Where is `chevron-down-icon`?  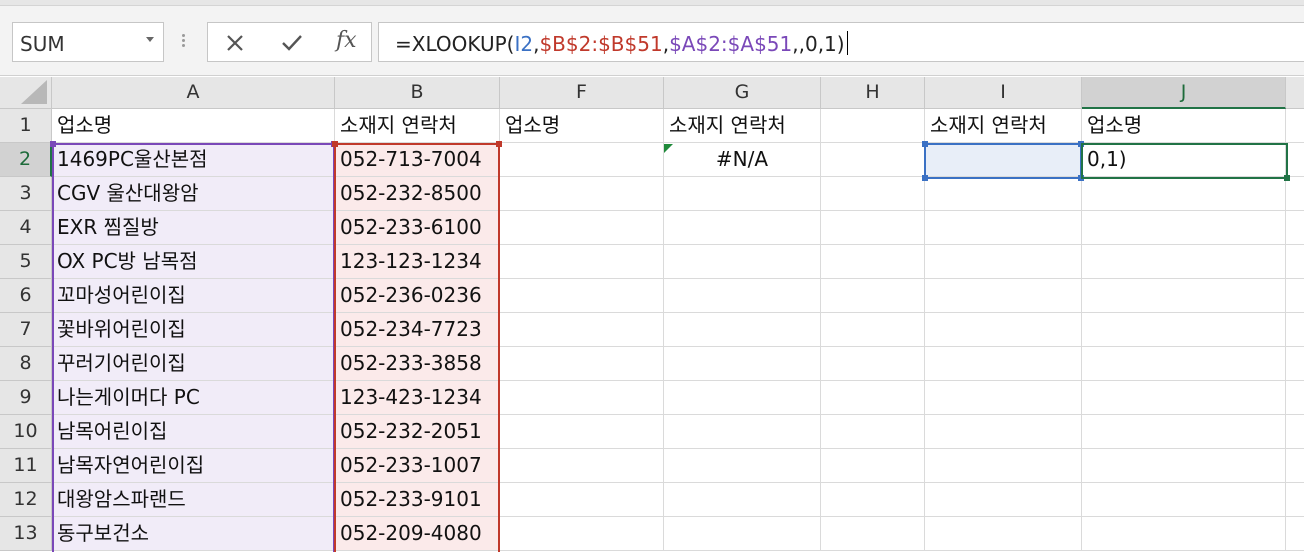 chevron-down-icon is located at coordinates (150, 39).